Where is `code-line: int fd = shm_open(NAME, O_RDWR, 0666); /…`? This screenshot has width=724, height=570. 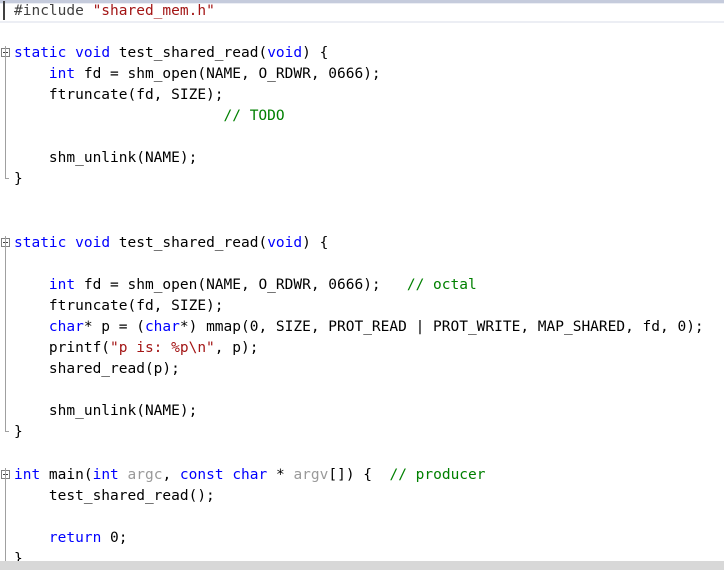 code-line: int fd = shm_open(NAME, O_RDWR, 0666); /… is located at coordinates (245, 285).